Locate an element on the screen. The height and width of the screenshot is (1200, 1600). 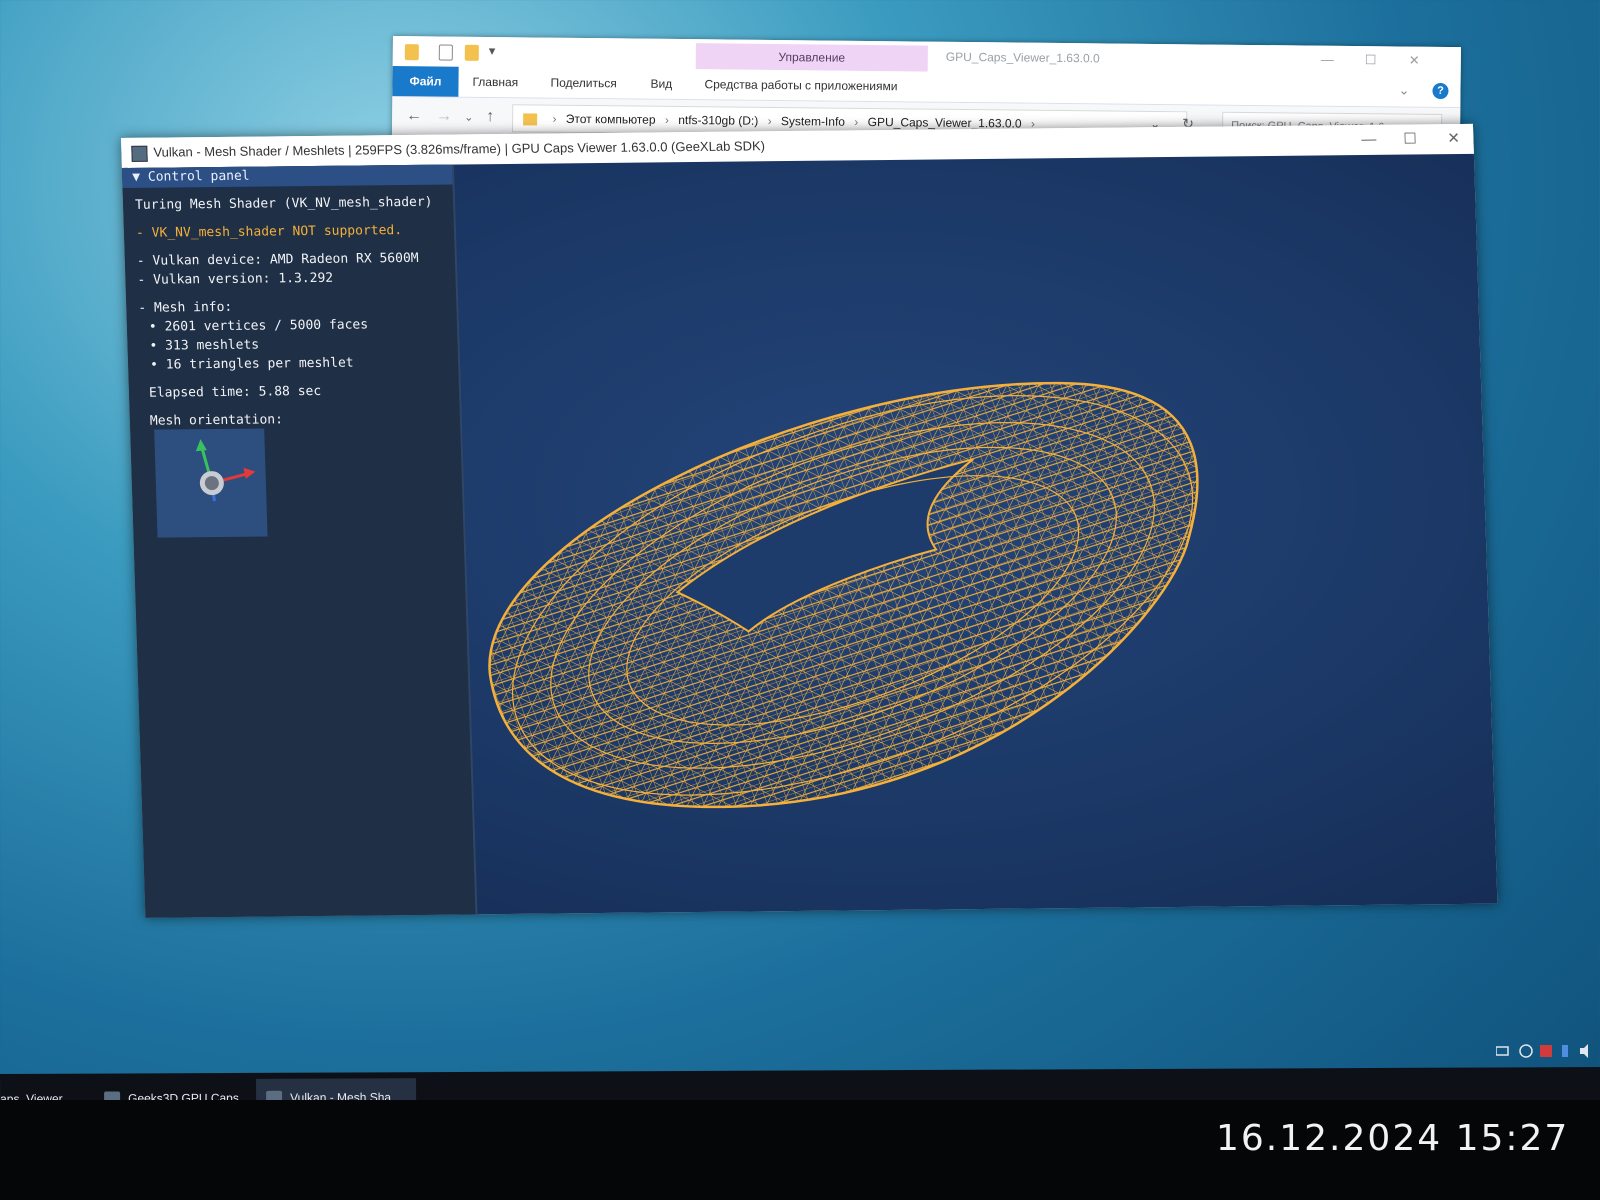
photo-timestamp: 16.12.2024 15:27 is located at coordinates (1393, 1138).